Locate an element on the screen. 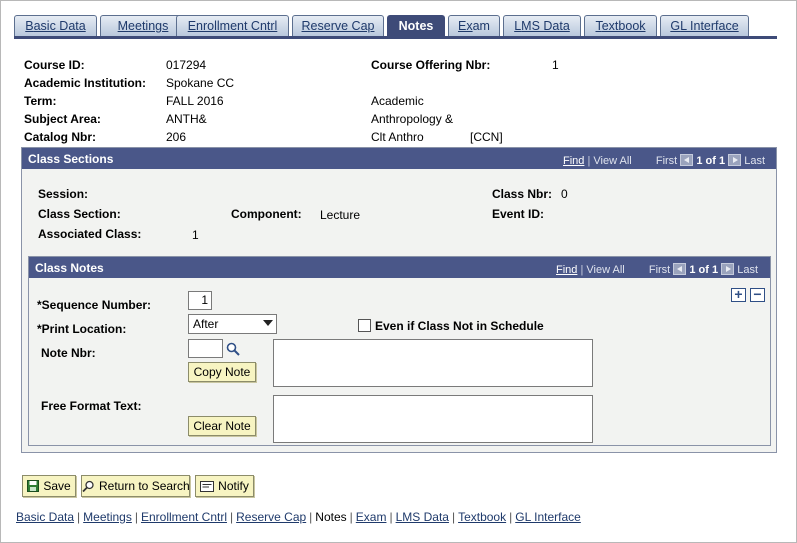  sequence-number-label: *Sequence Number: is located at coordinates (94, 305).